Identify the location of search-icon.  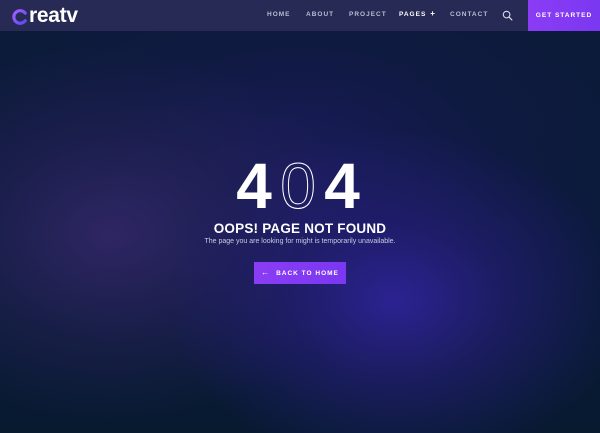
(507, 15).